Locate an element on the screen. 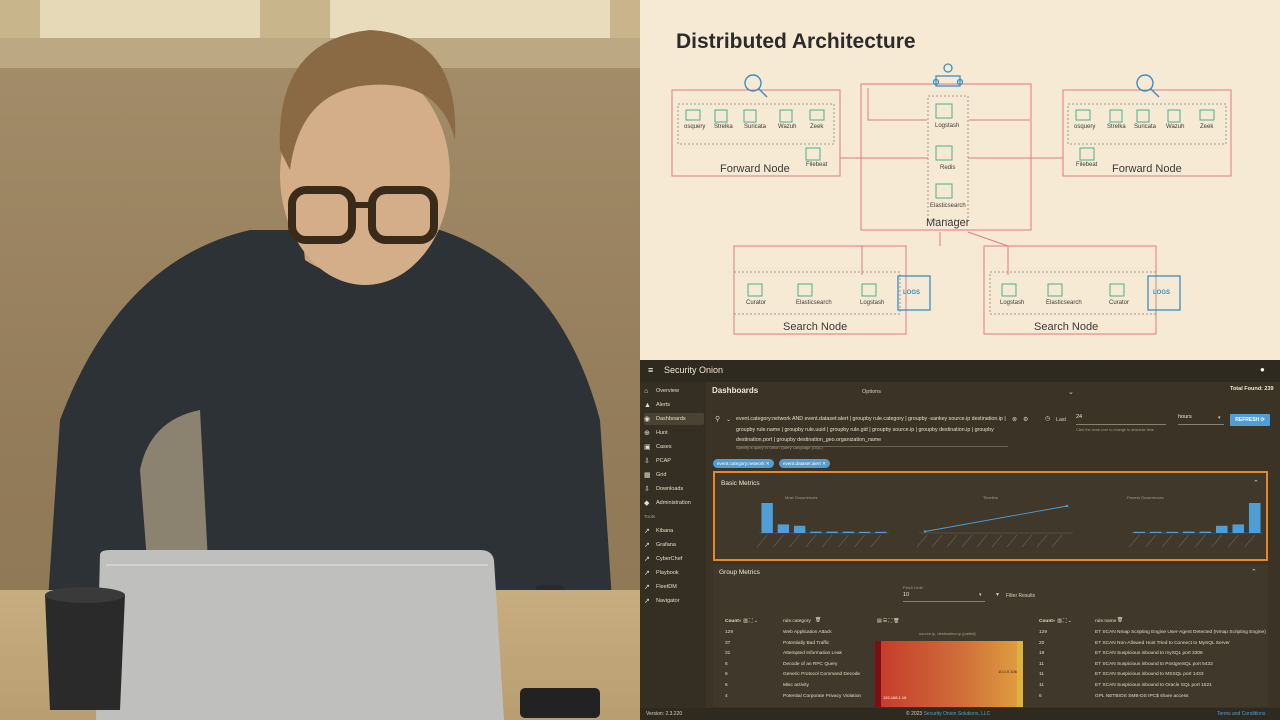 This screenshot has width=1280, height=720. unit-chevron-icon: ▾ is located at coordinates (1219, 418).